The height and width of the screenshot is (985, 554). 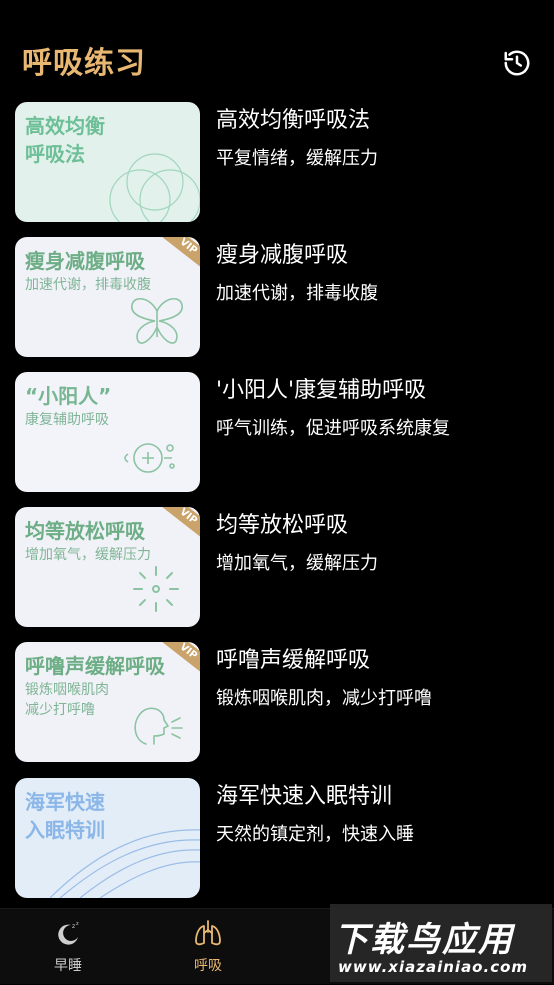 What do you see at coordinates (107, 432) in the screenshot?
I see `exercise-card: “小阳人” 康复辅助呼吸` at bounding box center [107, 432].